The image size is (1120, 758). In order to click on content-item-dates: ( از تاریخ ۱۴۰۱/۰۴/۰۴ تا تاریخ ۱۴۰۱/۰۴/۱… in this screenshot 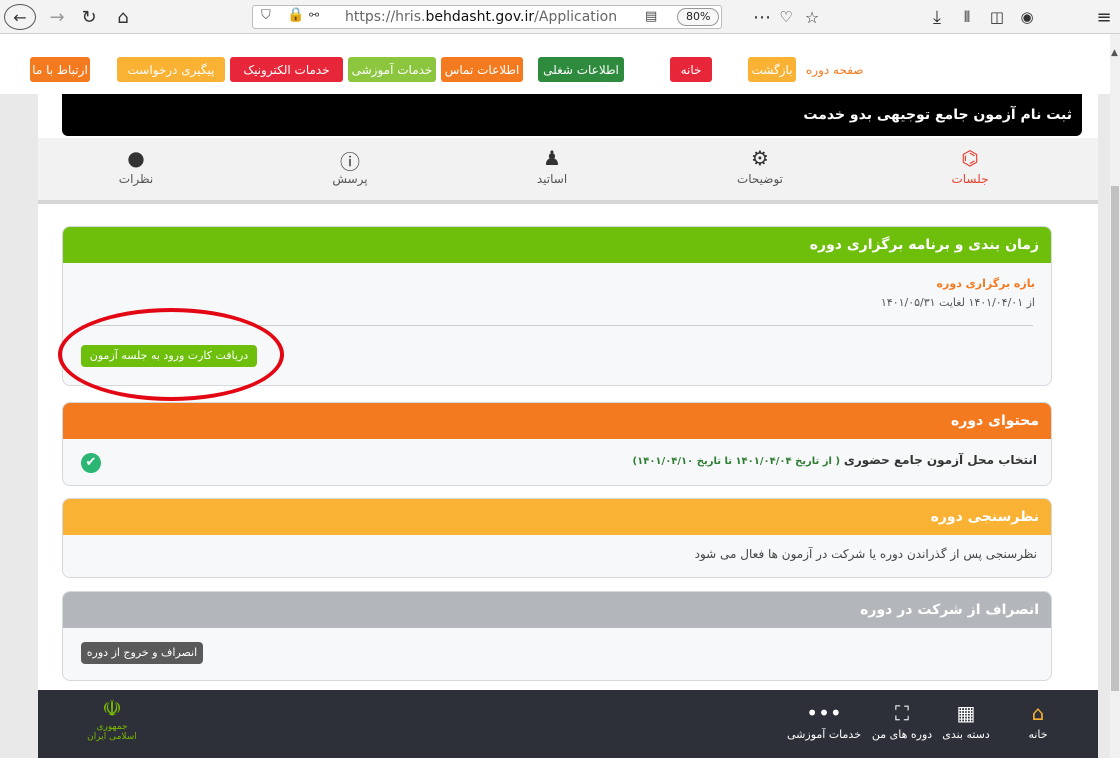, I will do `click(736, 461)`.